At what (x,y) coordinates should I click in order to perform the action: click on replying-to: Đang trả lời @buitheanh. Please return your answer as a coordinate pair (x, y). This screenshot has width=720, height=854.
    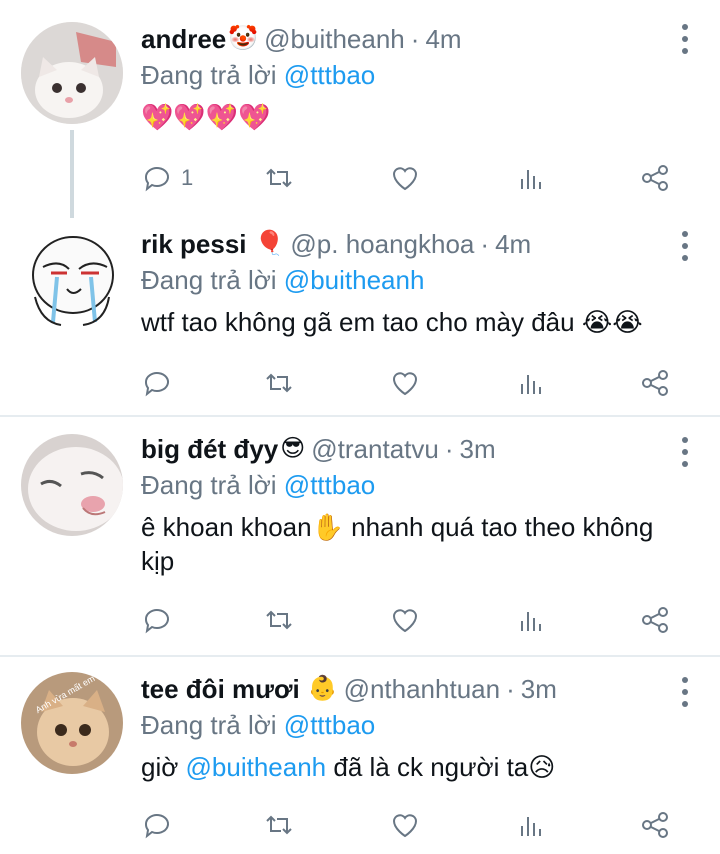
    Looking at the image, I should click on (415, 280).